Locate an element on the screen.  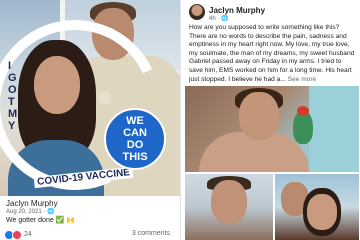
we-can-do-this-badge: WE CAN DO THIS is located at coordinates (135, 139).